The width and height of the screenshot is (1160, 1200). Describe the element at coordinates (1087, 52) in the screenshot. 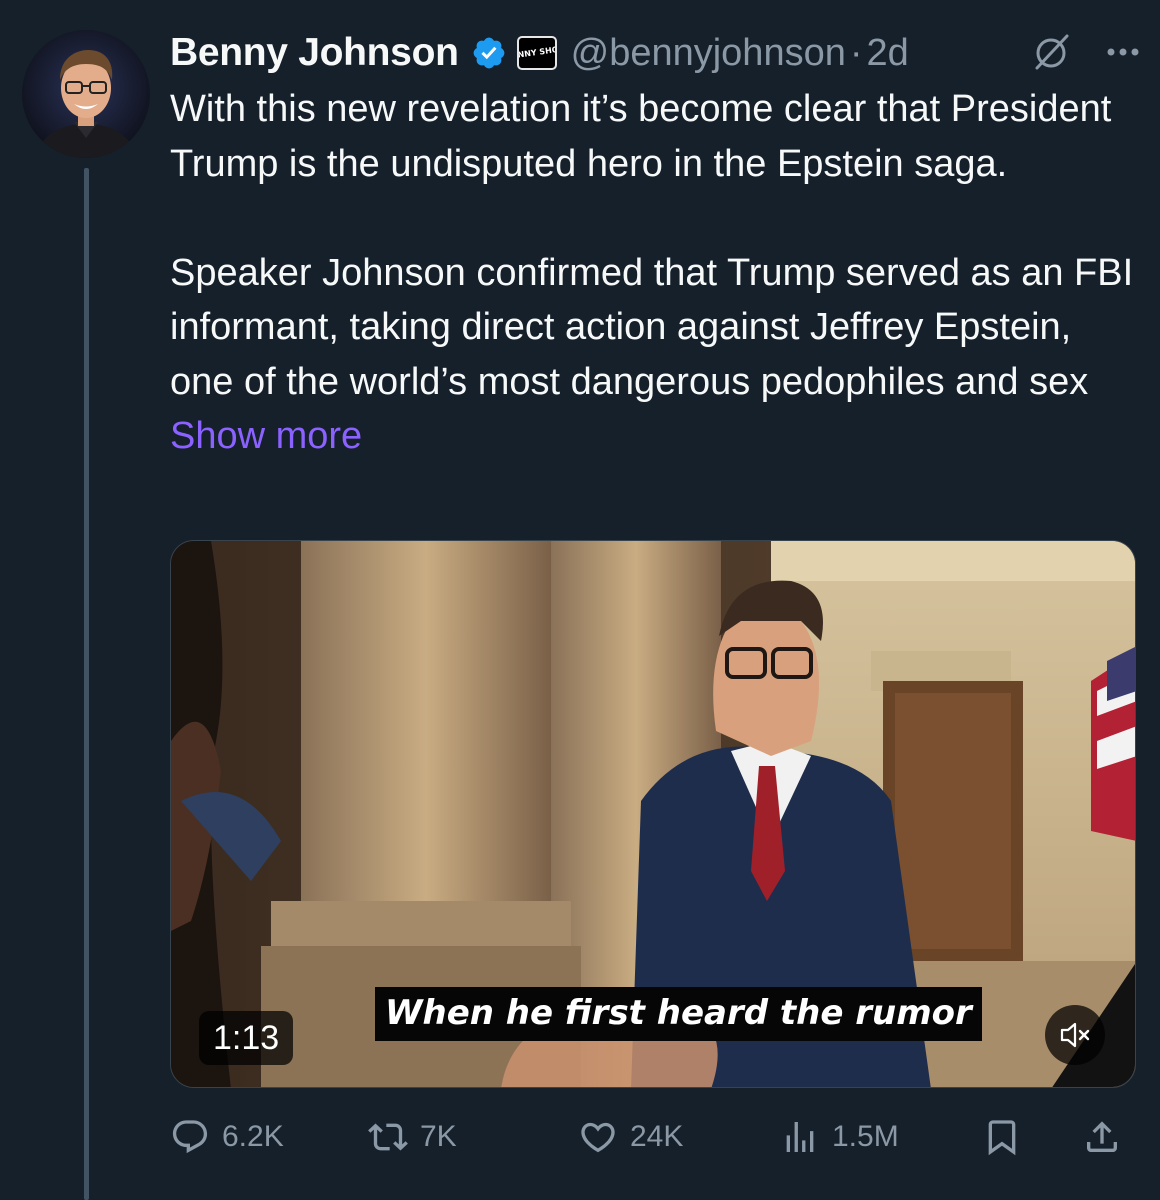

I see `header-actions` at that location.